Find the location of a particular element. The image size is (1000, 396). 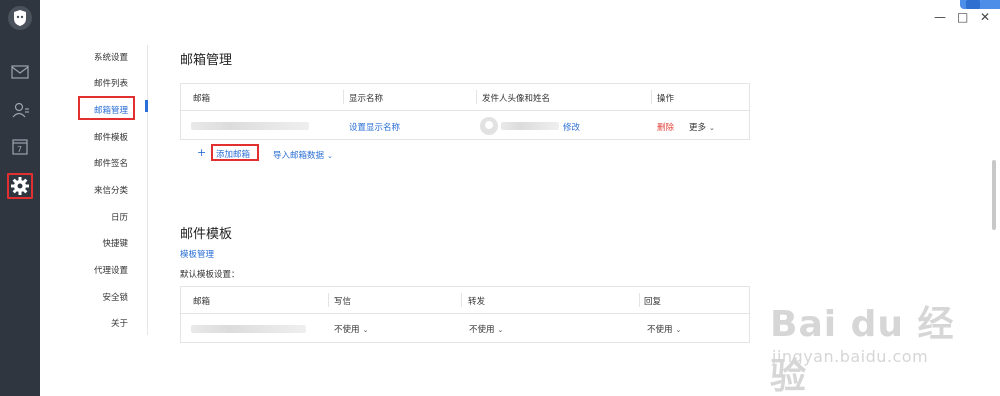

nav-item-signature: 邮件签名 is located at coordinates (111, 163).